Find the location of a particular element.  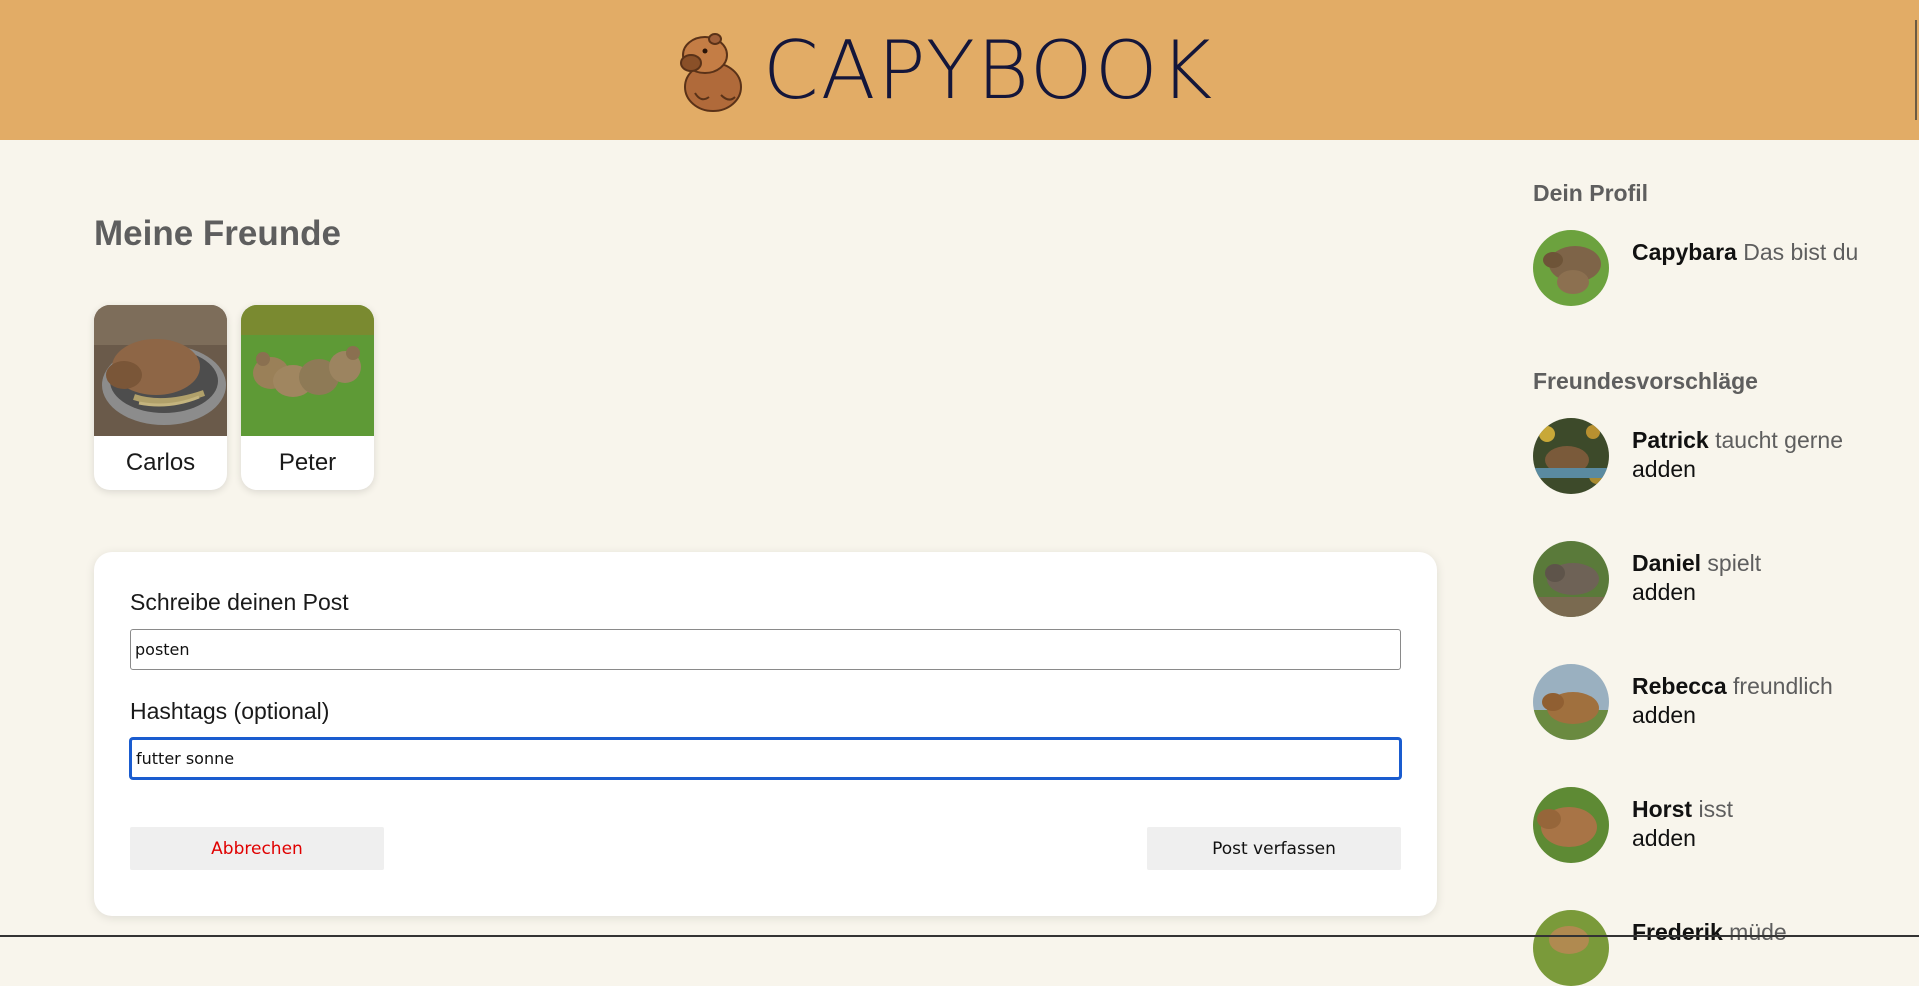

submit-post-button: Post verfassen is located at coordinates (1274, 848).